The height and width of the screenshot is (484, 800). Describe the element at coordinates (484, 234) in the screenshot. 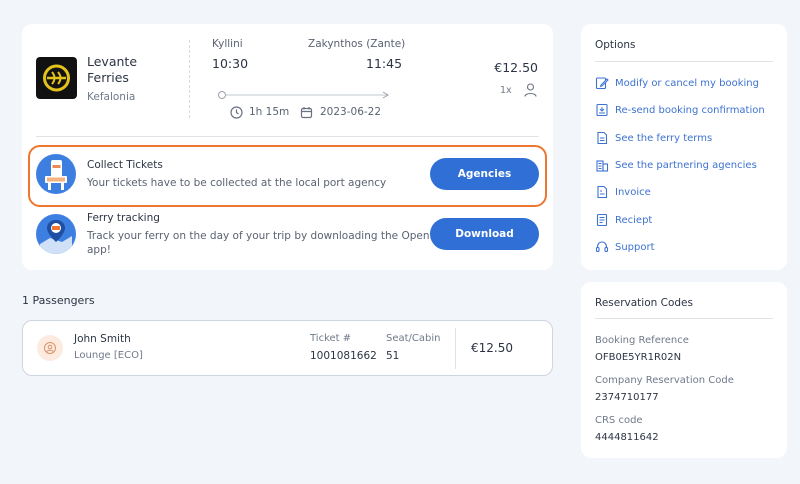

I see `download-button: Download` at that location.